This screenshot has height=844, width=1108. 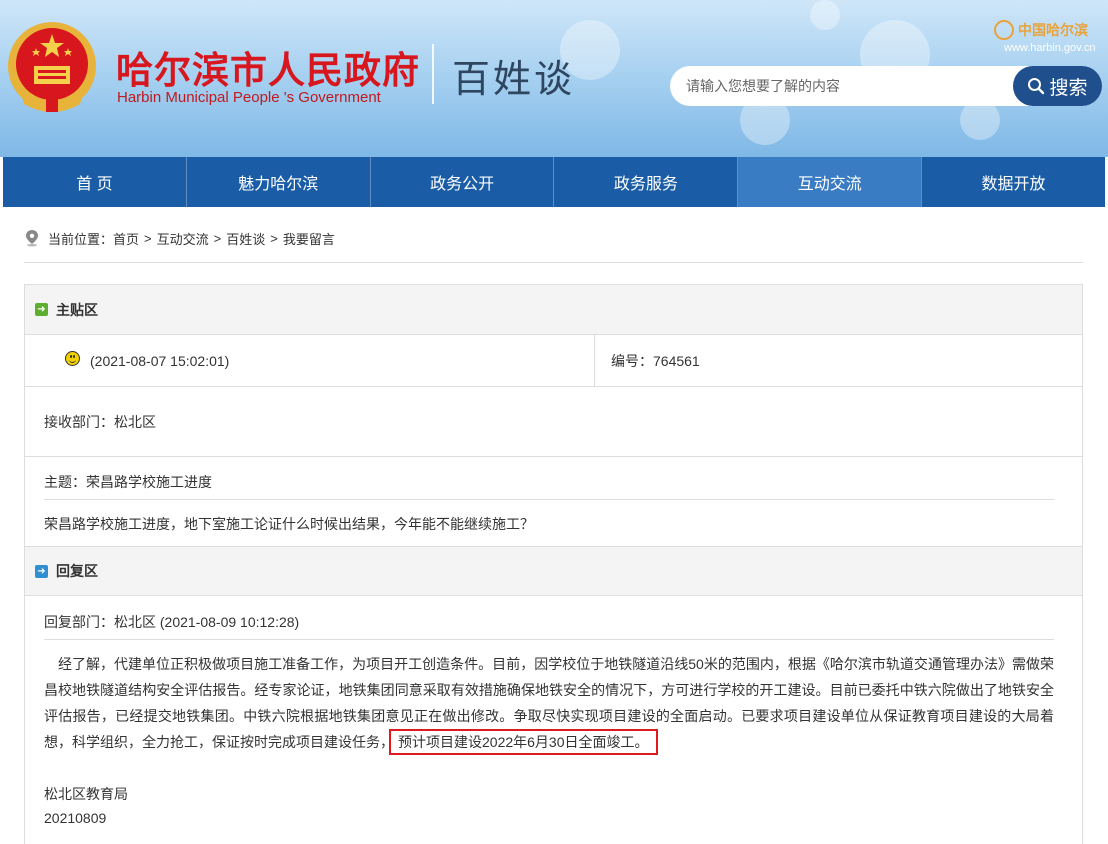 I want to click on nav-item-charming-harbin: 魅力哈尔滨, so click(x=279, y=182).